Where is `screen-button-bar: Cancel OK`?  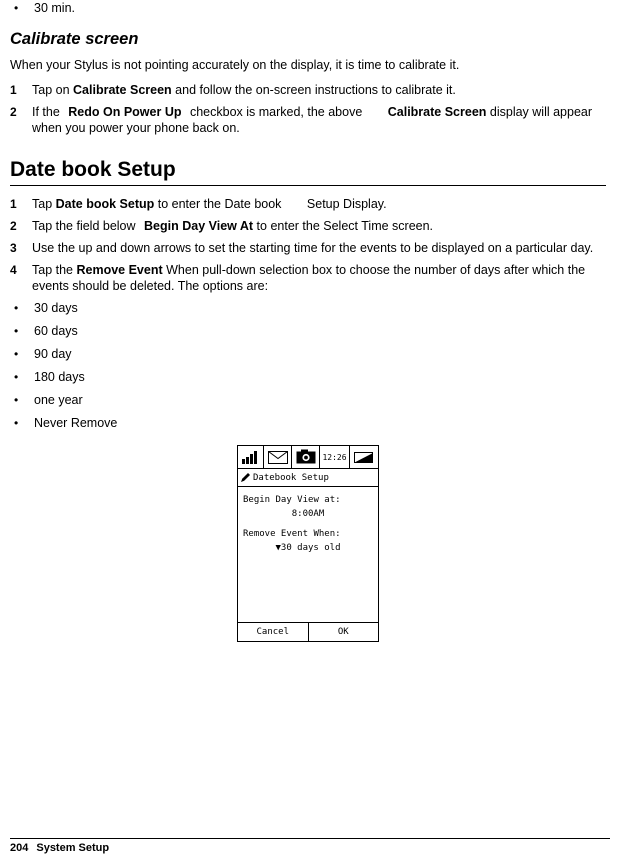
screen-button-bar: Cancel OK is located at coordinates (308, 631).